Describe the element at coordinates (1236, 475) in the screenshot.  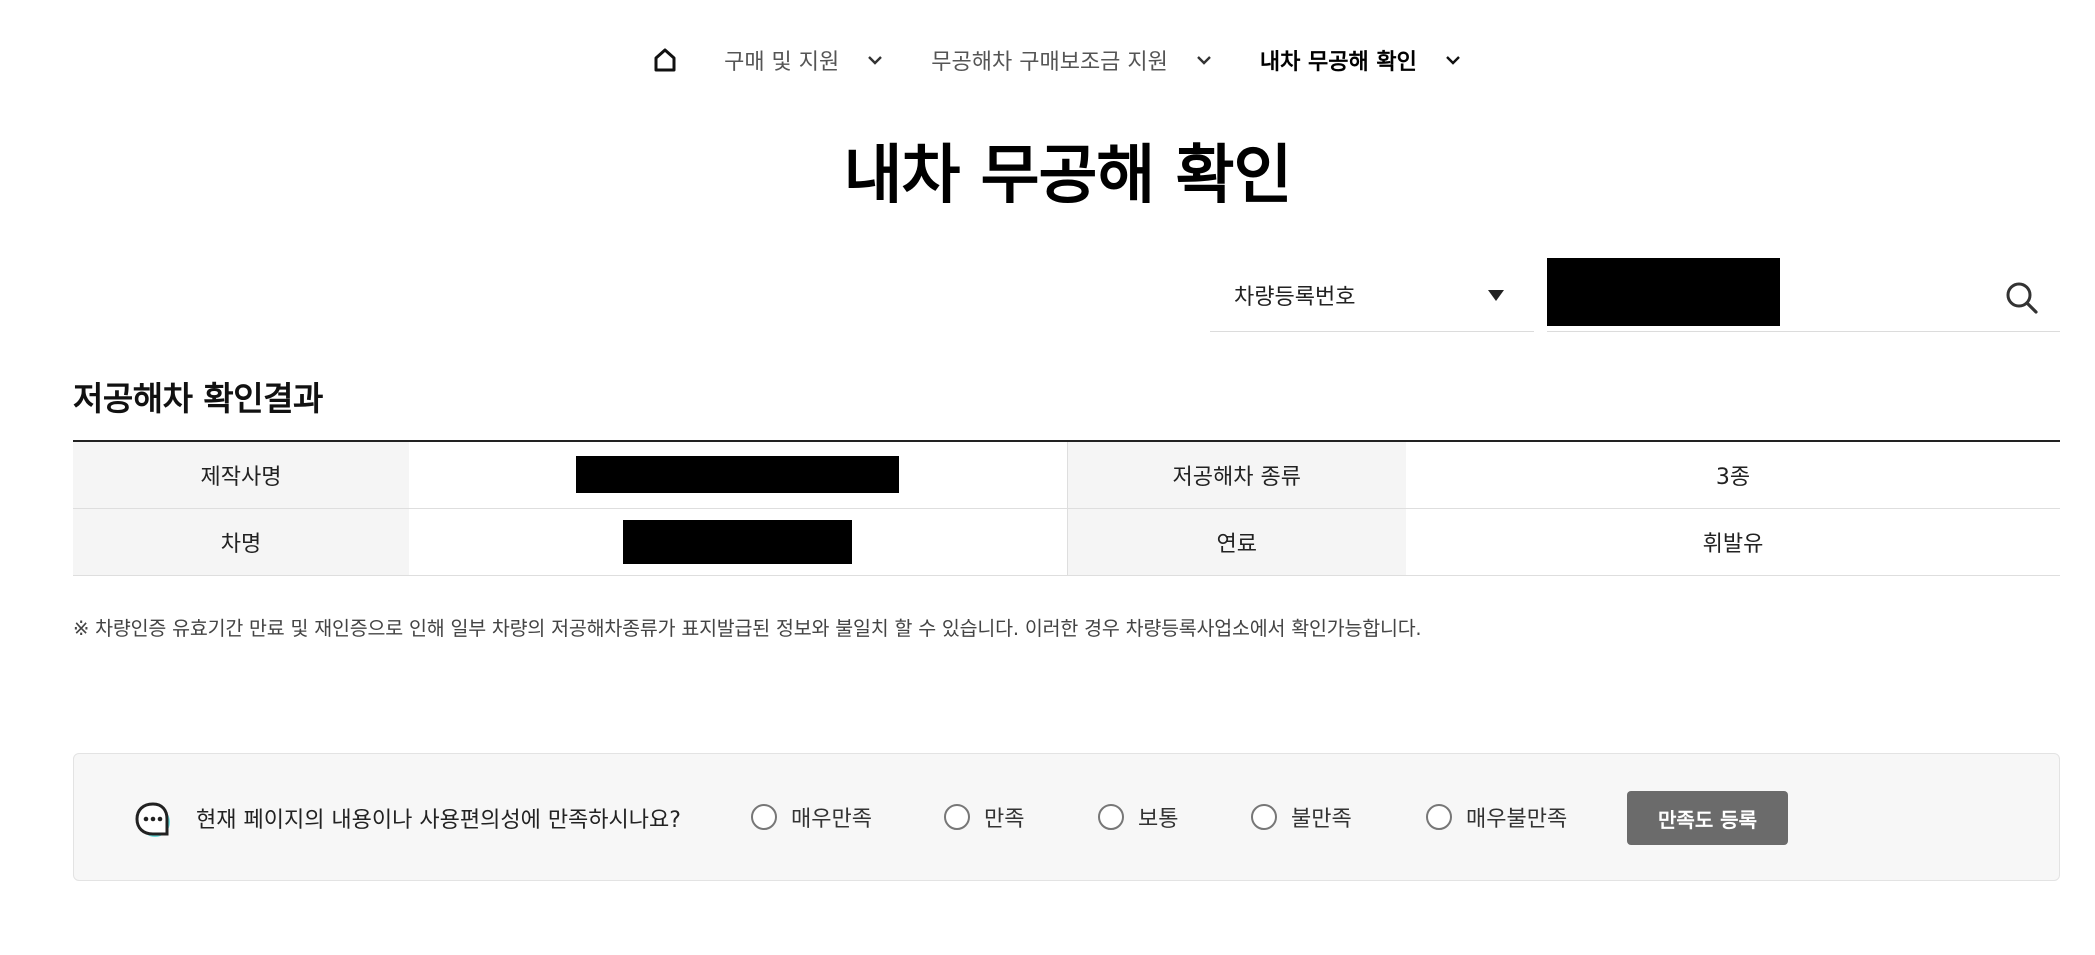
I see `table-header-cell: 저공해차 종류` at that location.